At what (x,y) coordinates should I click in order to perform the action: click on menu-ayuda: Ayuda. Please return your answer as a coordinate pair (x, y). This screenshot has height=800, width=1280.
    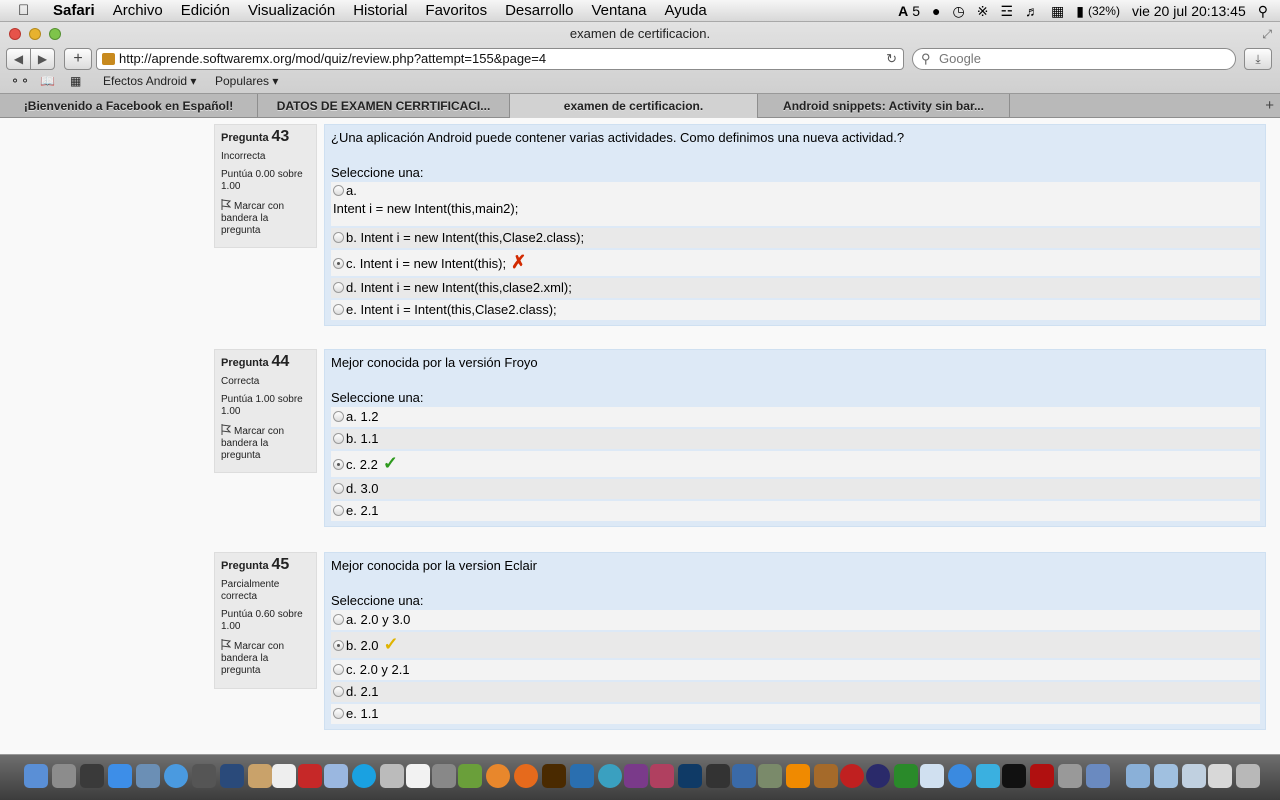
    Looking at the image, I should click on (686, 11).